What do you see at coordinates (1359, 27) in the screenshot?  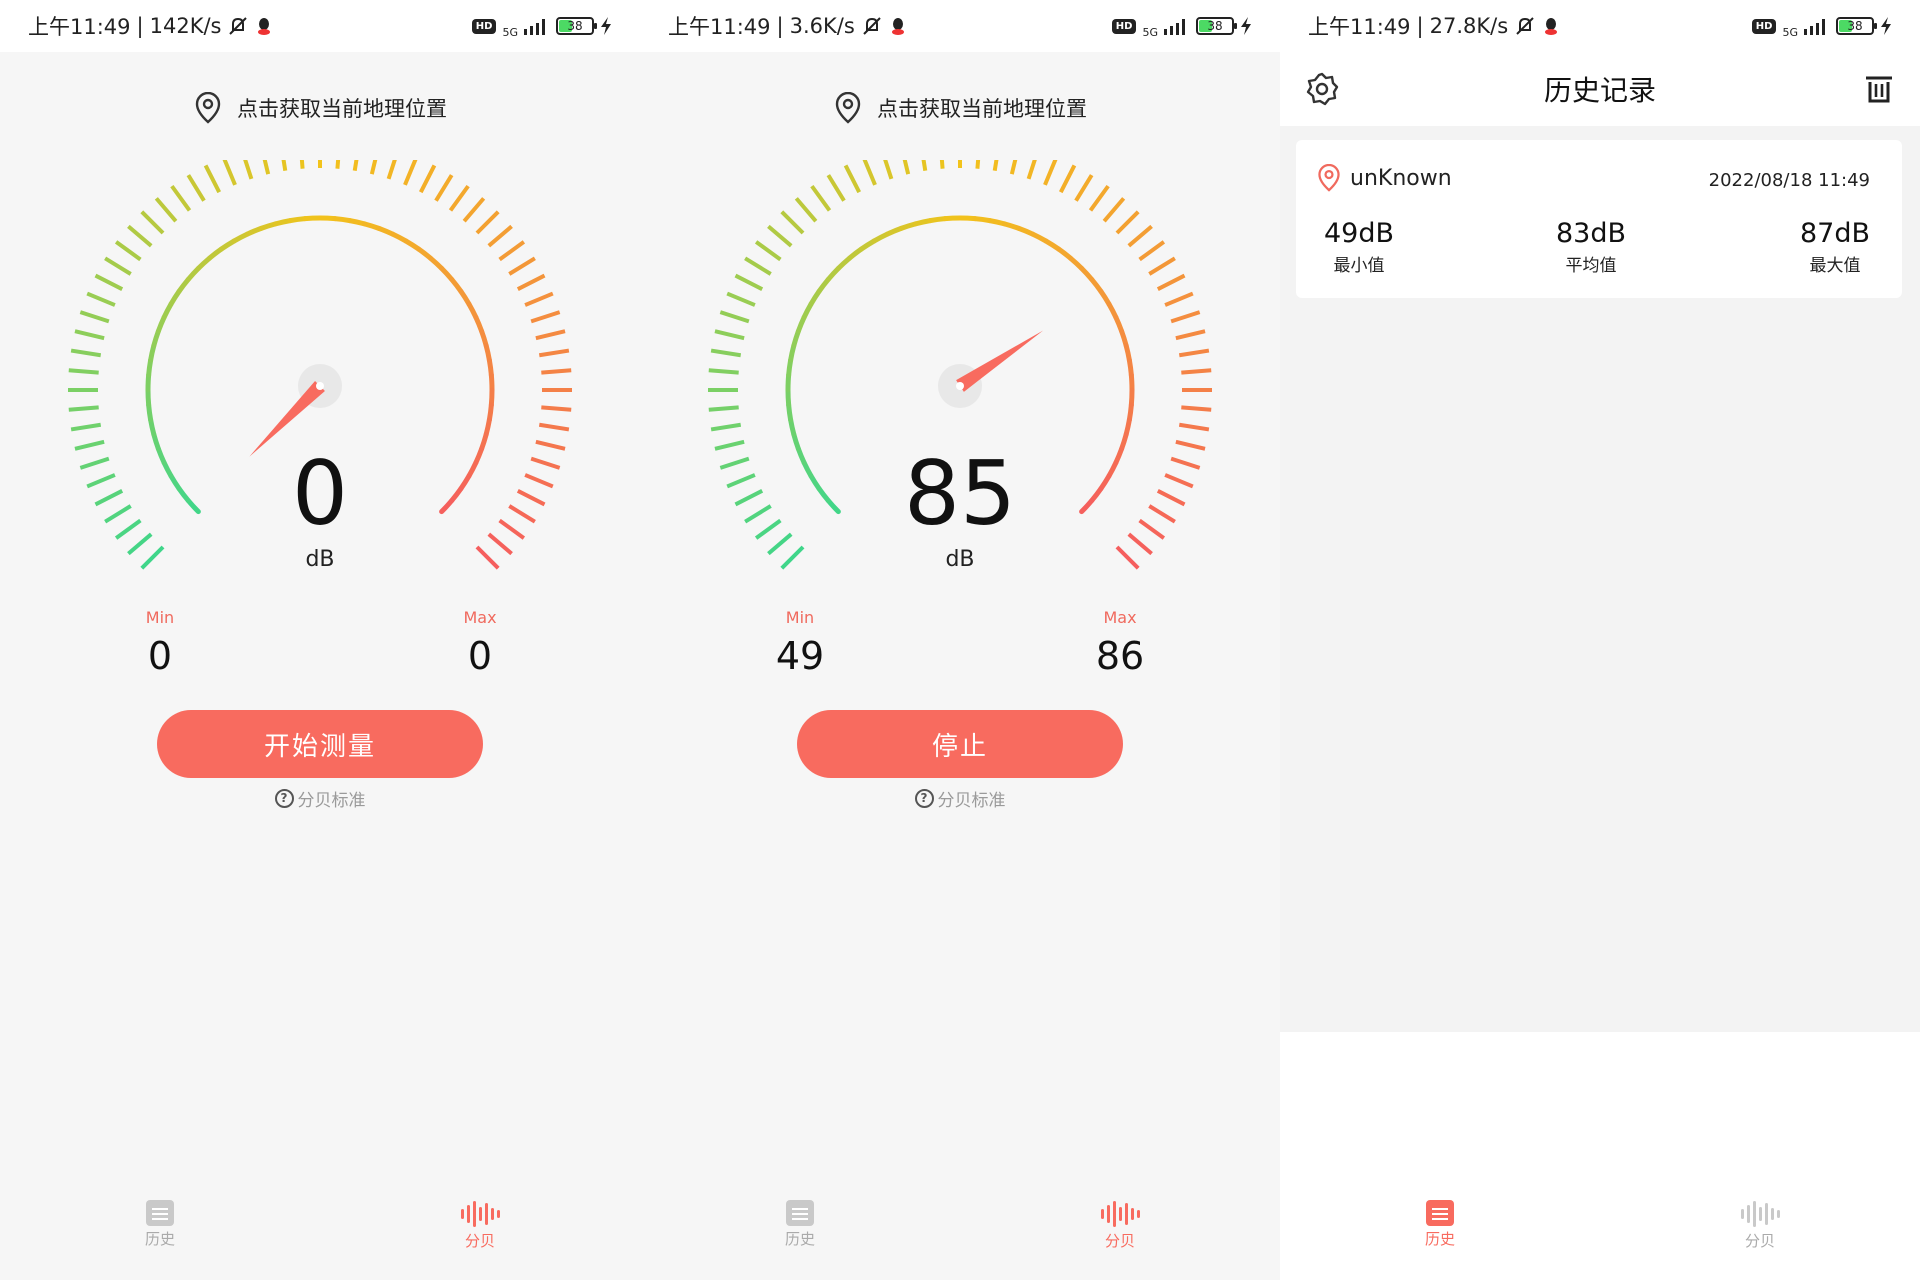 I see `status-time: 上午11:49` at bounding box center [1359, 27].